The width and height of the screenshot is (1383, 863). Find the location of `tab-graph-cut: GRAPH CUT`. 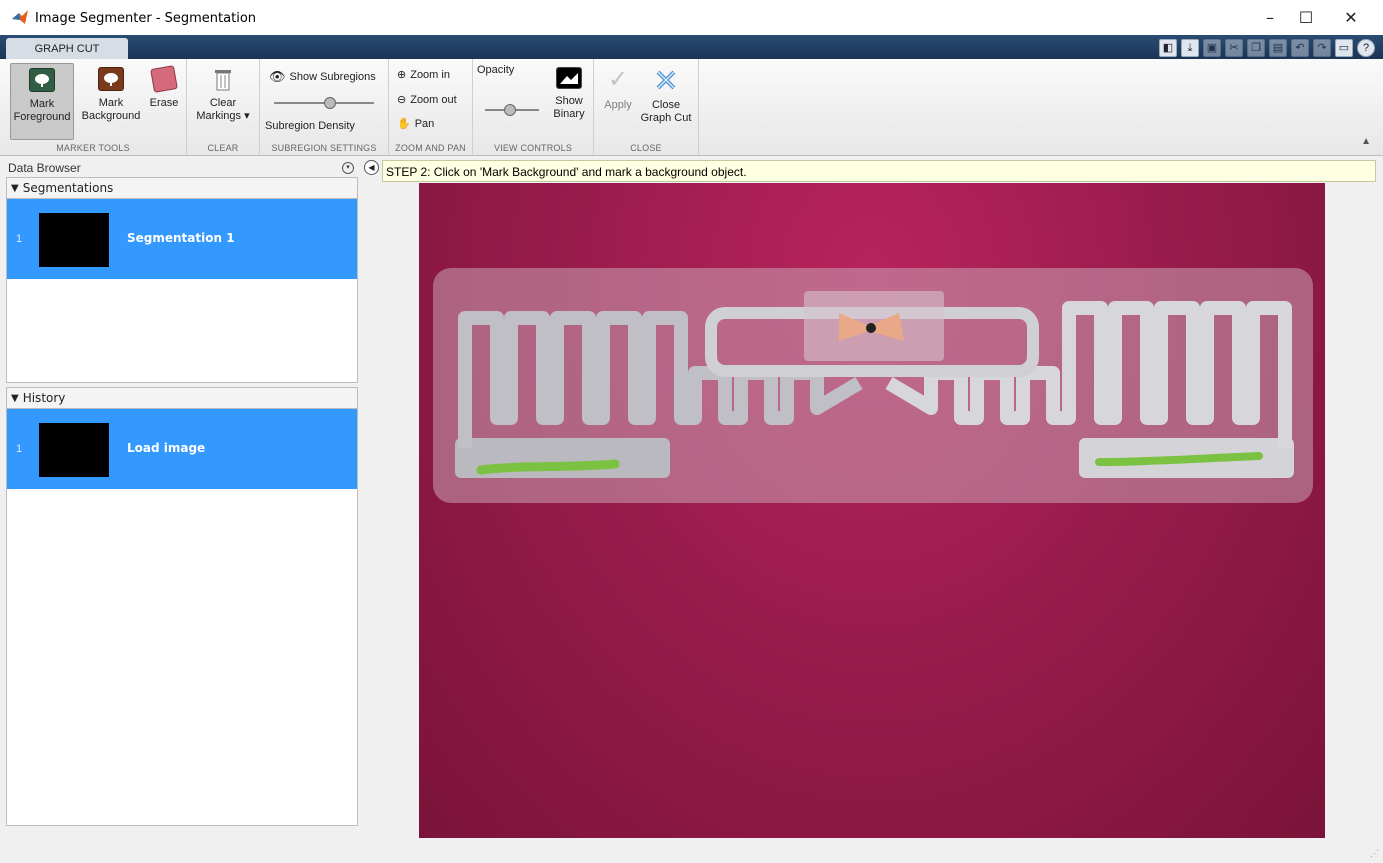

tab-graph-cut: GRAPH CUT is located at coordinates (67, 48).